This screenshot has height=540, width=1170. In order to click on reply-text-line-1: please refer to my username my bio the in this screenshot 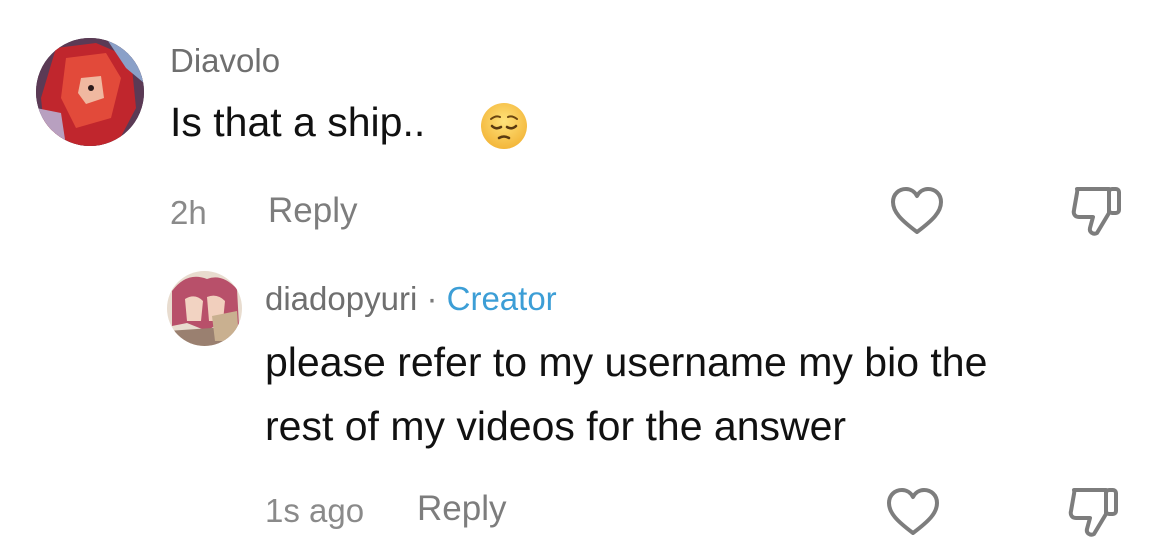, I will do `click(626, 362)`.